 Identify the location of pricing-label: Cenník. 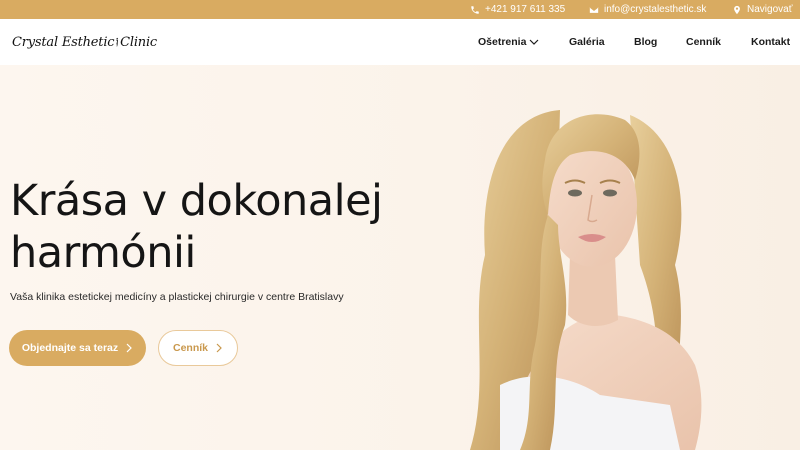
(190, 348).